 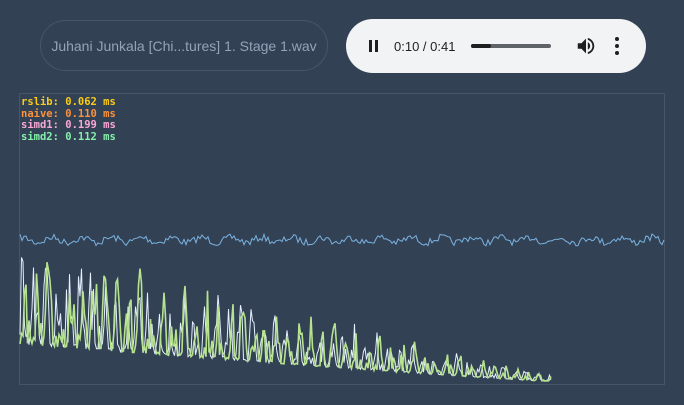 I want to click on waveform-line, so click(x=342, y=239).